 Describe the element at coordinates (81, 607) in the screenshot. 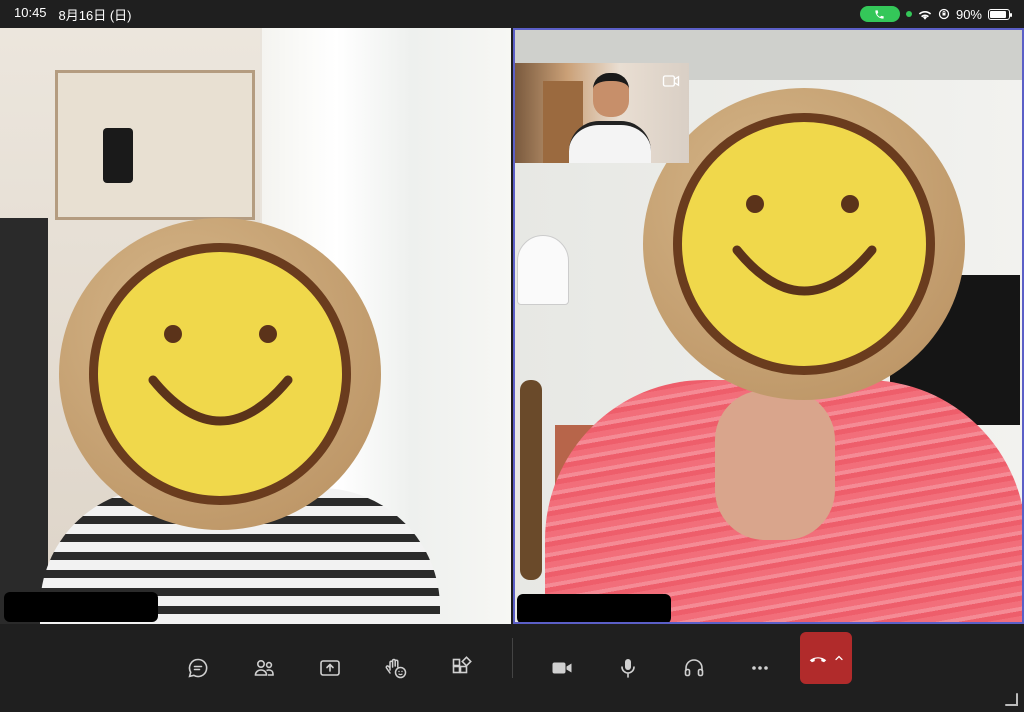

I see `participant-name-left` at that location.